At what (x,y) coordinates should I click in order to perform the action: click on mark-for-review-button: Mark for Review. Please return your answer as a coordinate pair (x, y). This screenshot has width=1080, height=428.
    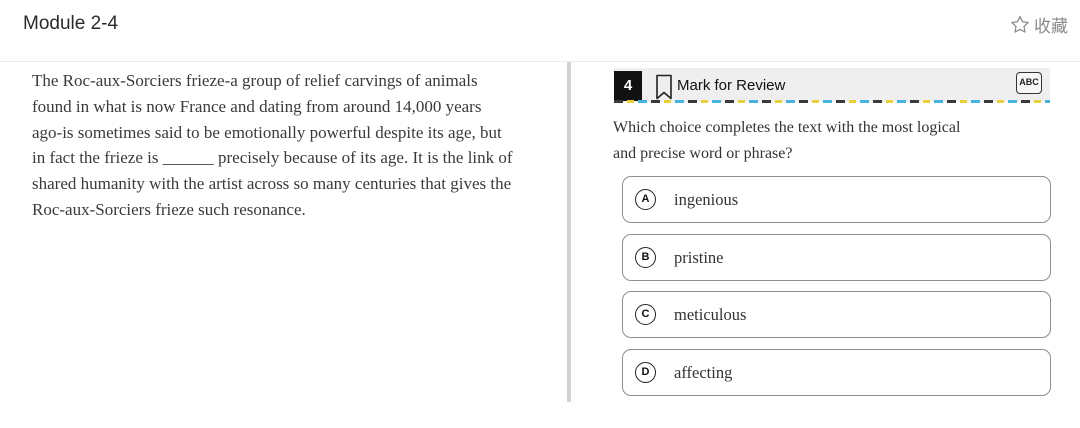
    Looking at the image, I should click on (731, 85).